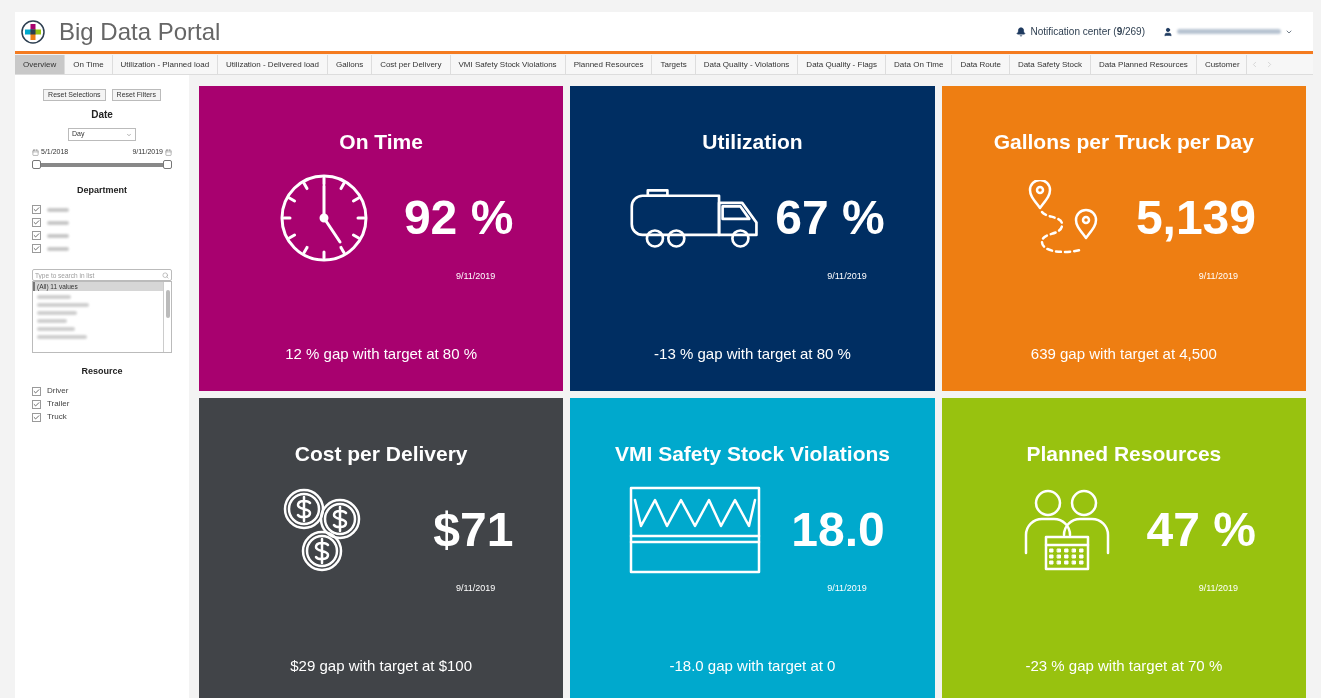 This screenshot has height=698, width=1321. Describe the element at coordinates (102, 115) in the screenshot. I see `date-heading: Date` at that location.